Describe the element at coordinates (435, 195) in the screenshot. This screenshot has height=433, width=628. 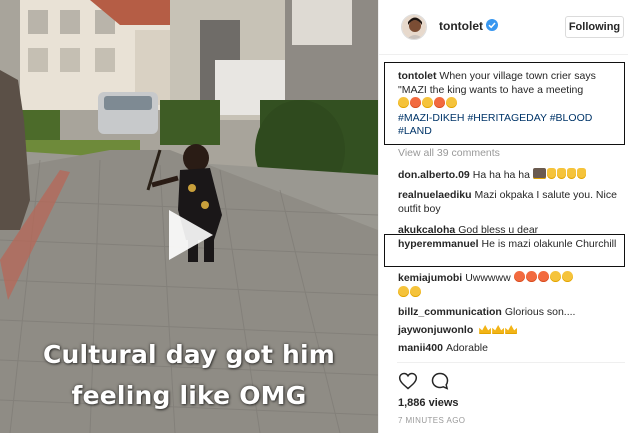
I see `comment-username: realnuelaediku` at that location.